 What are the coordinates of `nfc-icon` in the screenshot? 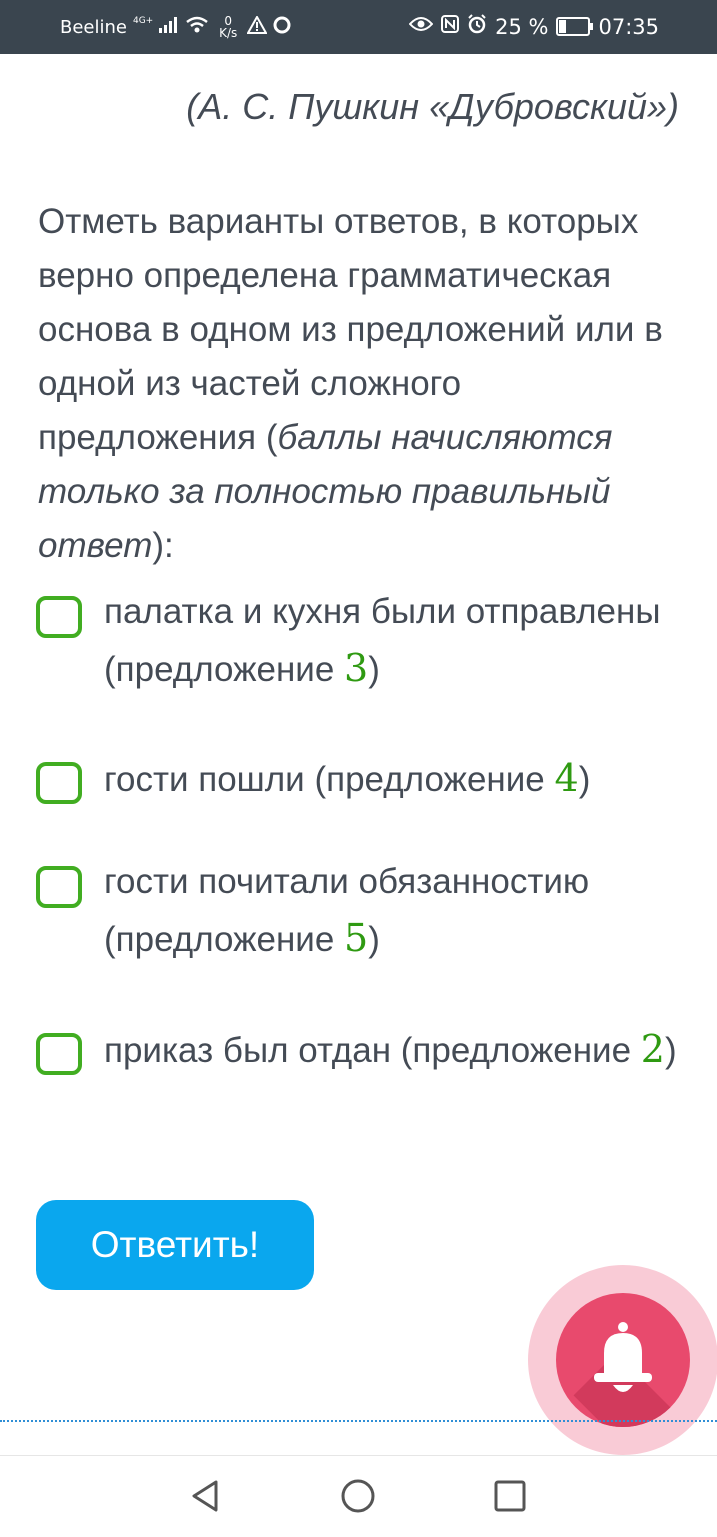 It's located at (450, 26).